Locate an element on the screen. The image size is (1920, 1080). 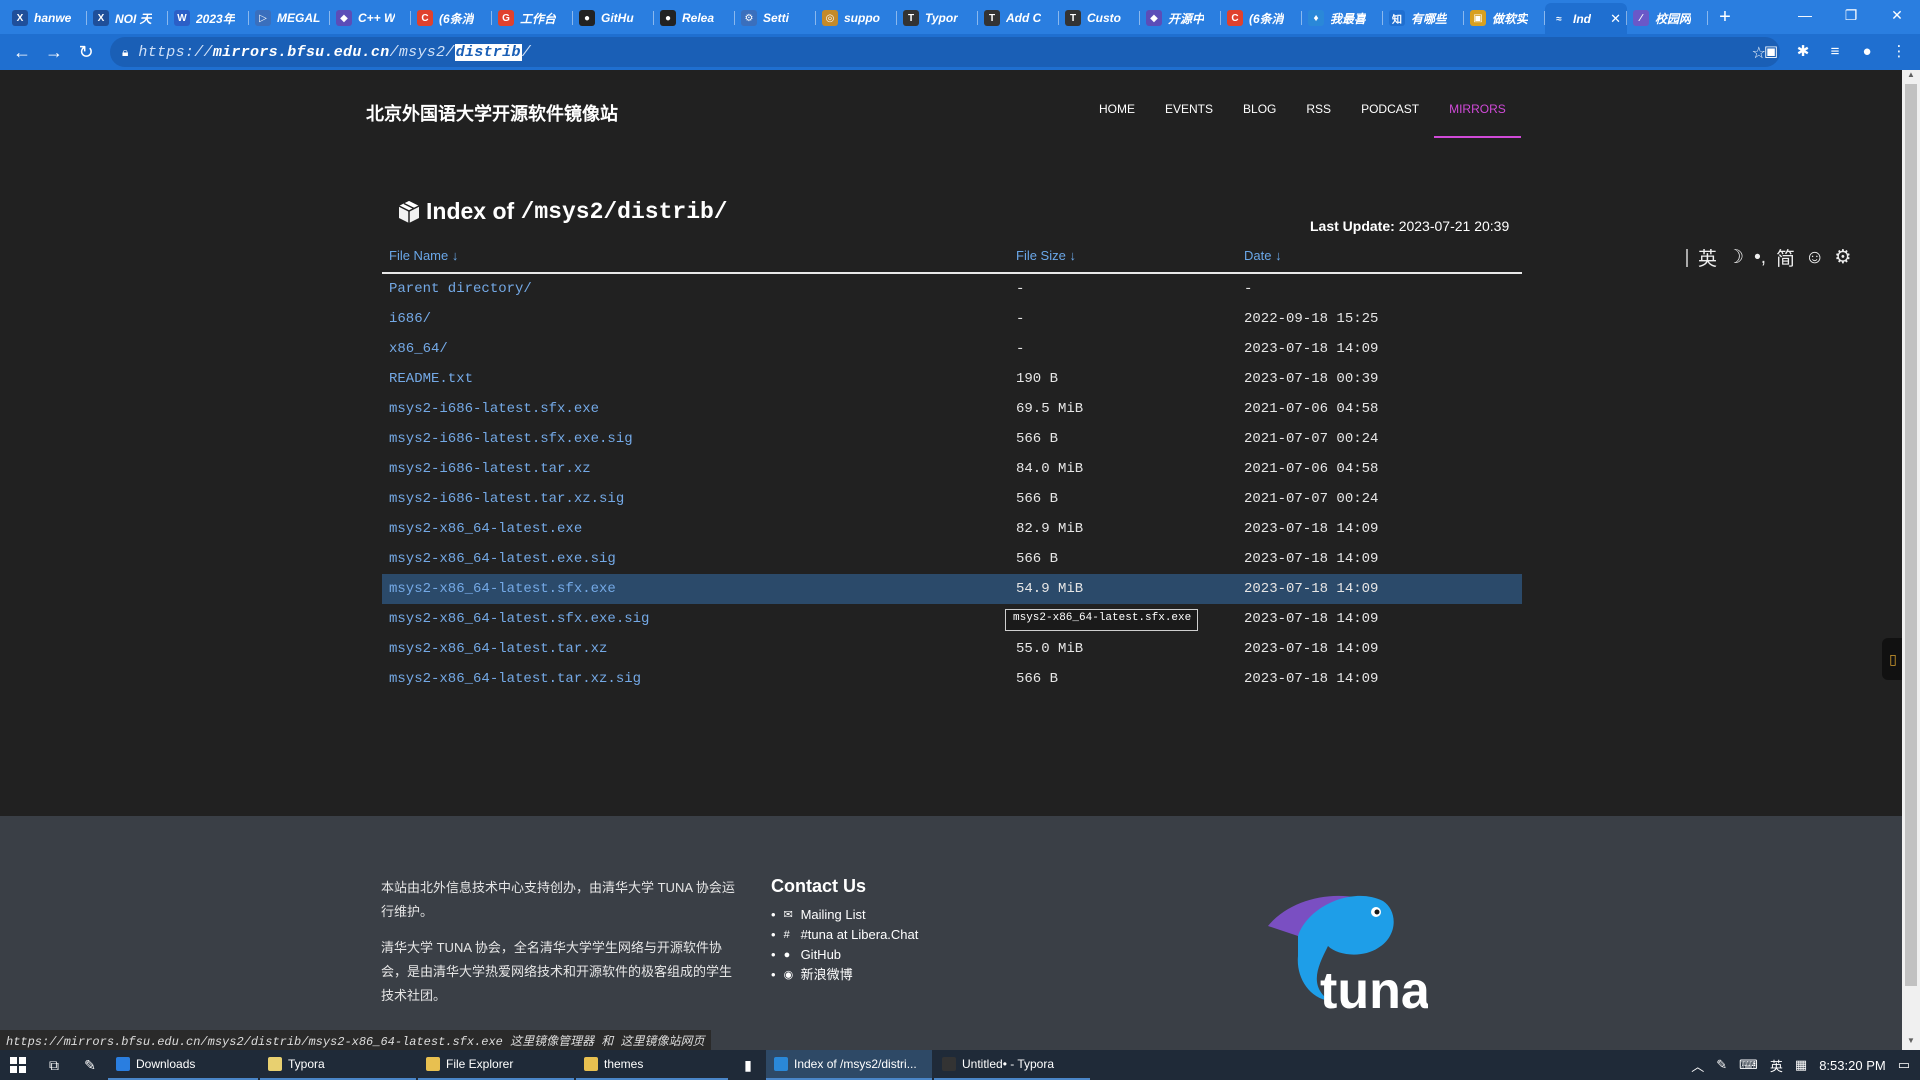
browser-tab: ⚙ Setti is located at coordinates (775, 18).